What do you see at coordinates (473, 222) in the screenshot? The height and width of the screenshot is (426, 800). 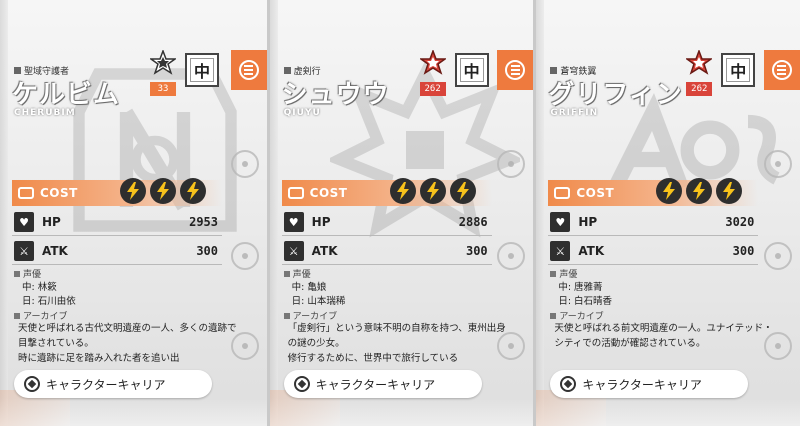 I see `hp-value: 2886` at bounding box center [473, 222].